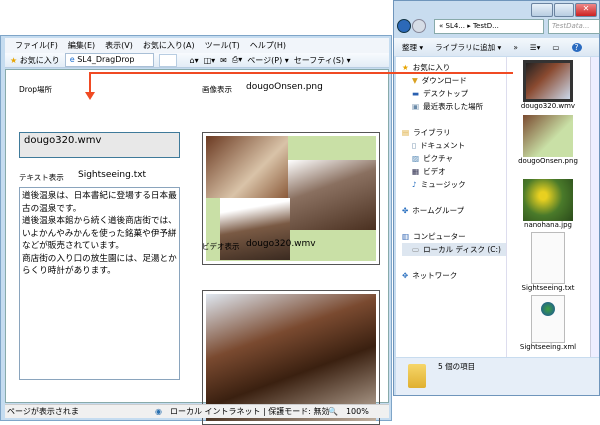 The image size is (600, 425). I want to click on file-name: dougo320.wmv, so click(548, 106).